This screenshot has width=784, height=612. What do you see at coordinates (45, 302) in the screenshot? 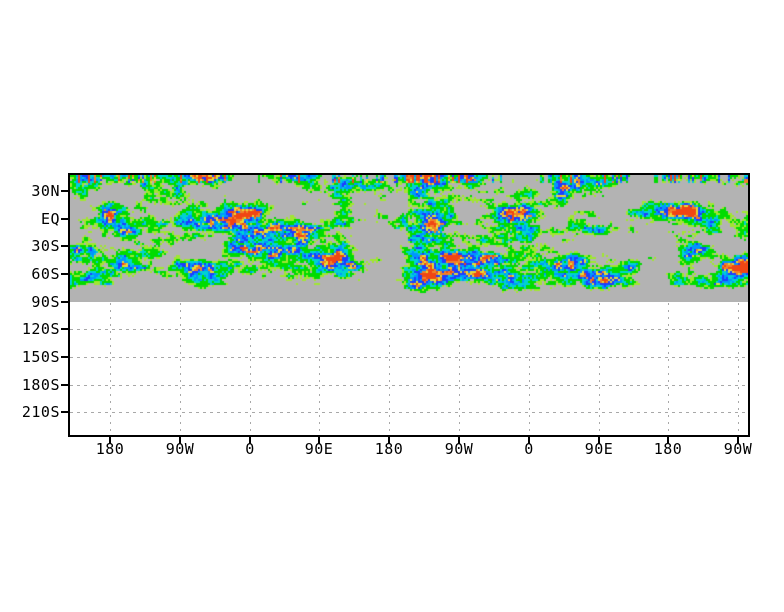
I see `y-axis-label: 90S` at bounding box center [45, 302].